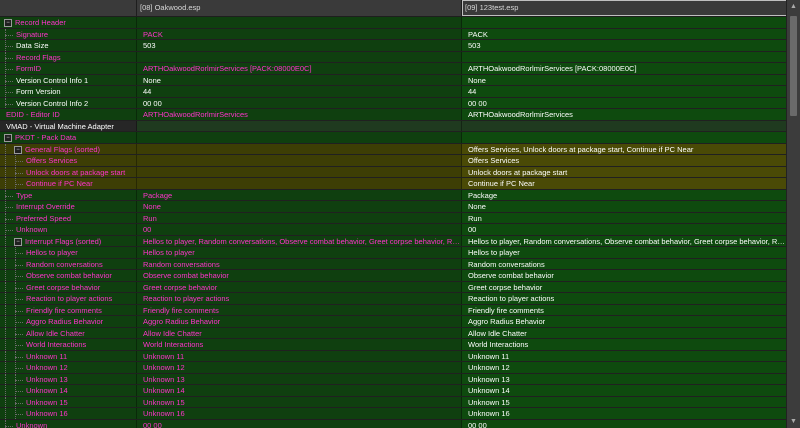 This screenshot has height=428, width=800. I want to click on row-label-cell: Random conversations, so click(68, 263).